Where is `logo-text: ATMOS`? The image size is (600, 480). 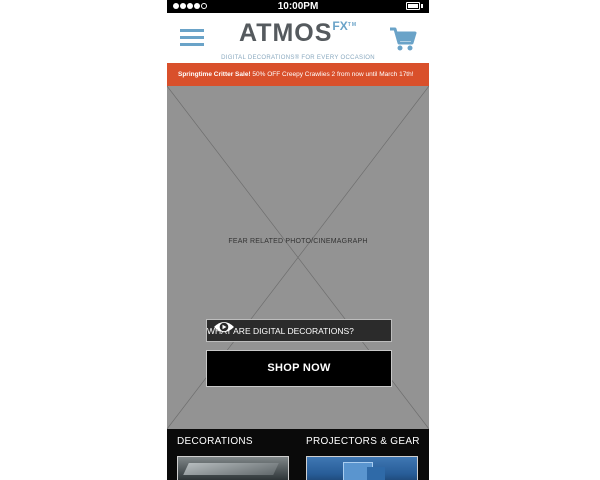 logo-text: ATMOS is located at coordinates (286, 33).